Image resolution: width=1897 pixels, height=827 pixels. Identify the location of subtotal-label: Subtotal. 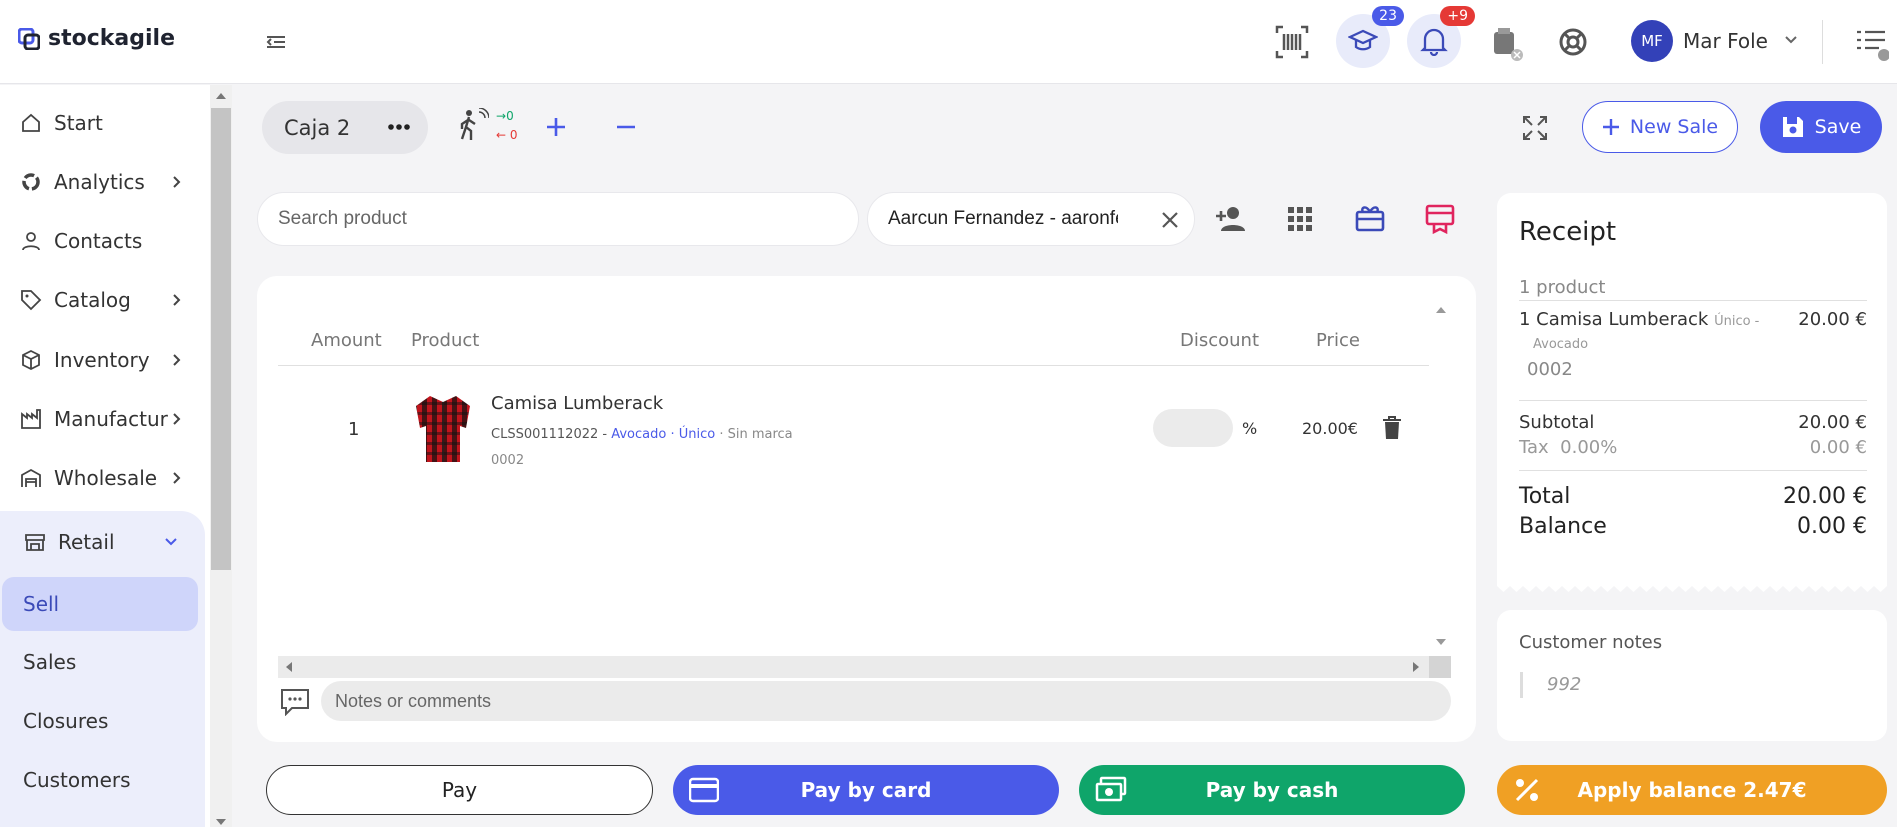
(1557, 422).